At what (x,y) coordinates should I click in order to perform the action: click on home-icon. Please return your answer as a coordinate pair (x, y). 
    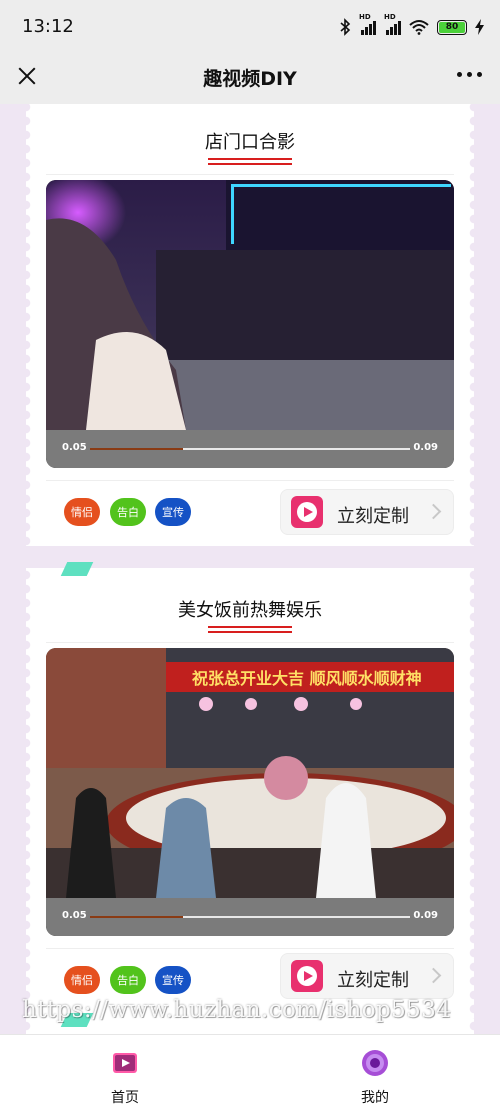
    Looking at the image, I should click on (125, 1063).